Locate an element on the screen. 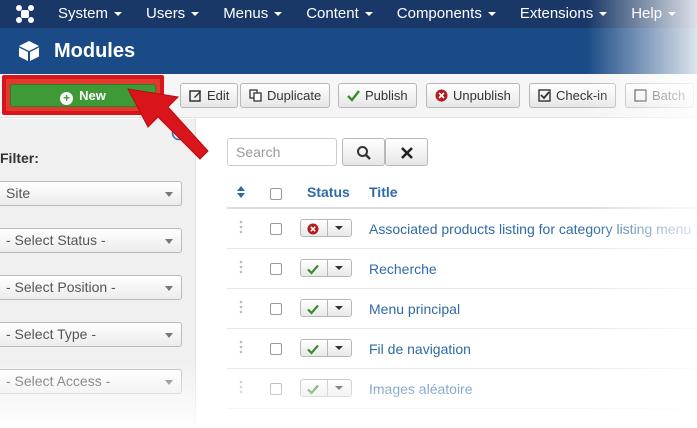 This screenshot has width=697, height=428. unpublish-button: Unpublish is located at coordinates (473, 95).